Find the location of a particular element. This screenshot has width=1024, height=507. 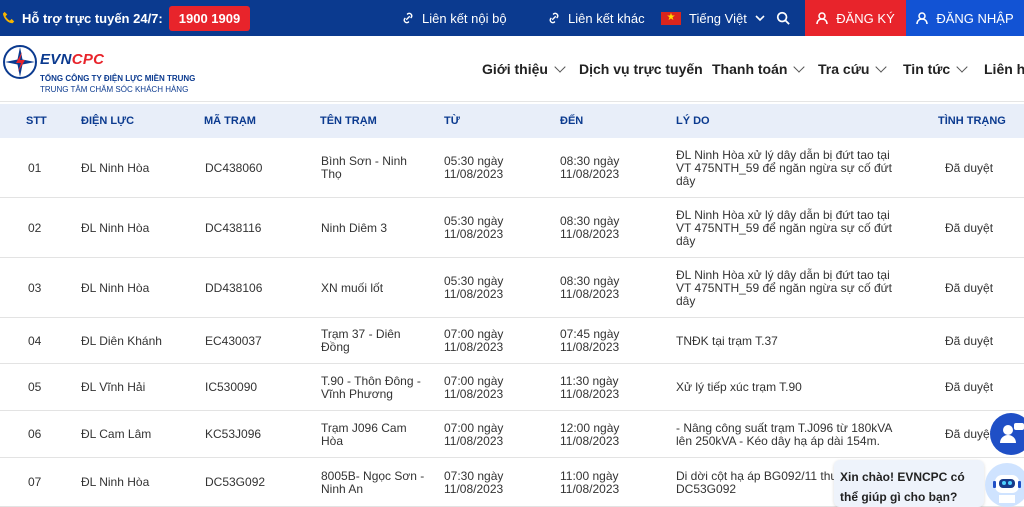

cell-line: XN muối lốt is located at coordinates (352, 288).